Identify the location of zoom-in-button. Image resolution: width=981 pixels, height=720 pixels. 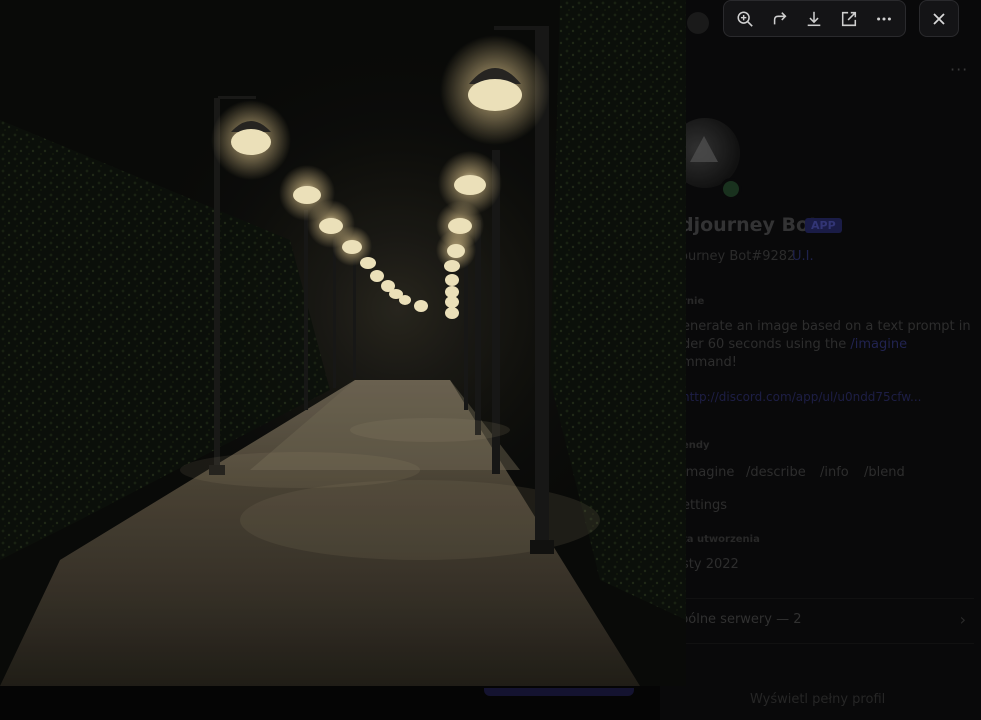
(745, 19).